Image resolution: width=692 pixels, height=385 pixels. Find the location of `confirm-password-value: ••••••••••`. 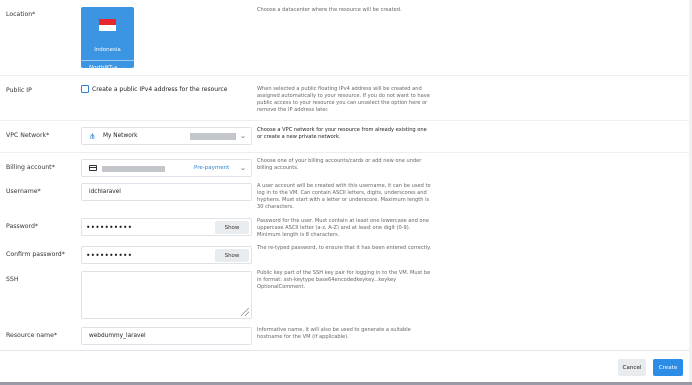

confirm-password-value: •••••••••• is located at coordinates (109, 255).